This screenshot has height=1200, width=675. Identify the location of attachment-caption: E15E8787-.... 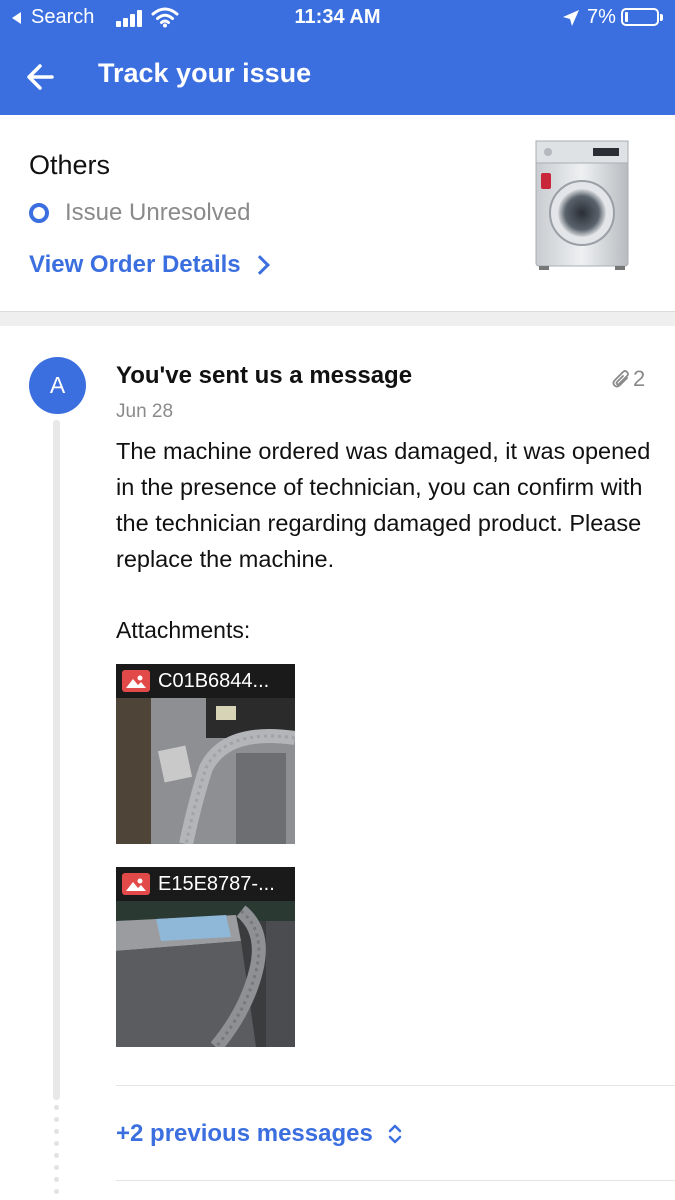
(205, 884).